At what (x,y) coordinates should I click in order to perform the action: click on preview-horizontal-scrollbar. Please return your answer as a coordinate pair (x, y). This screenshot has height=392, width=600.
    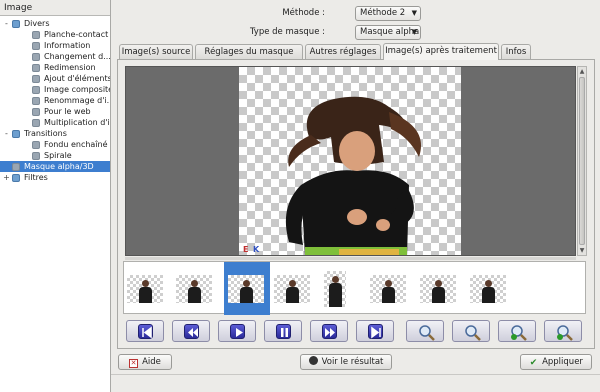
    Looking at the image, I should click on (350, 258).